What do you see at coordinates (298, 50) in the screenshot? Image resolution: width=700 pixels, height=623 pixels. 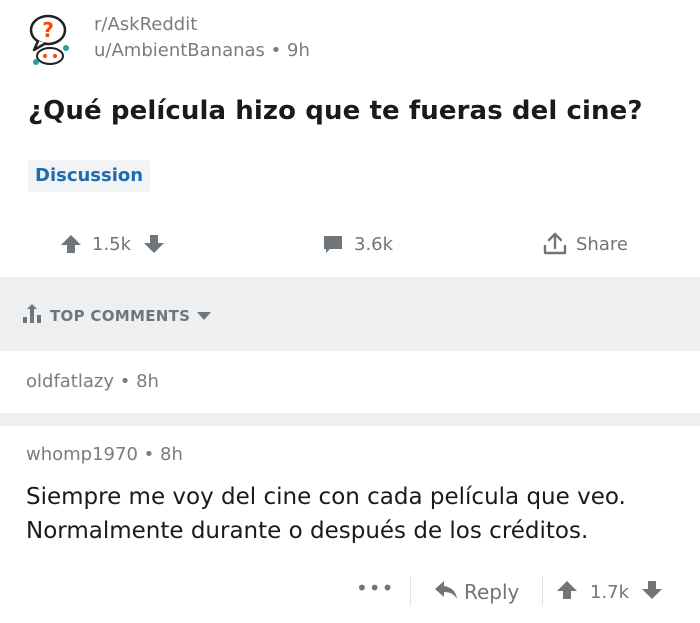 I see `post-age: 9h` at bounding box center [298, 50].